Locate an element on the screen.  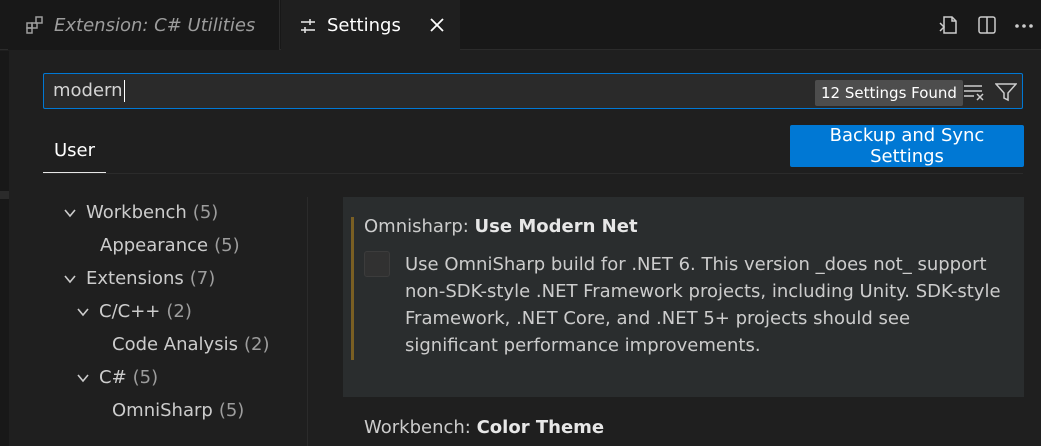
tab-label: Extension: C# Utilities is located at coordinates (155, 25).